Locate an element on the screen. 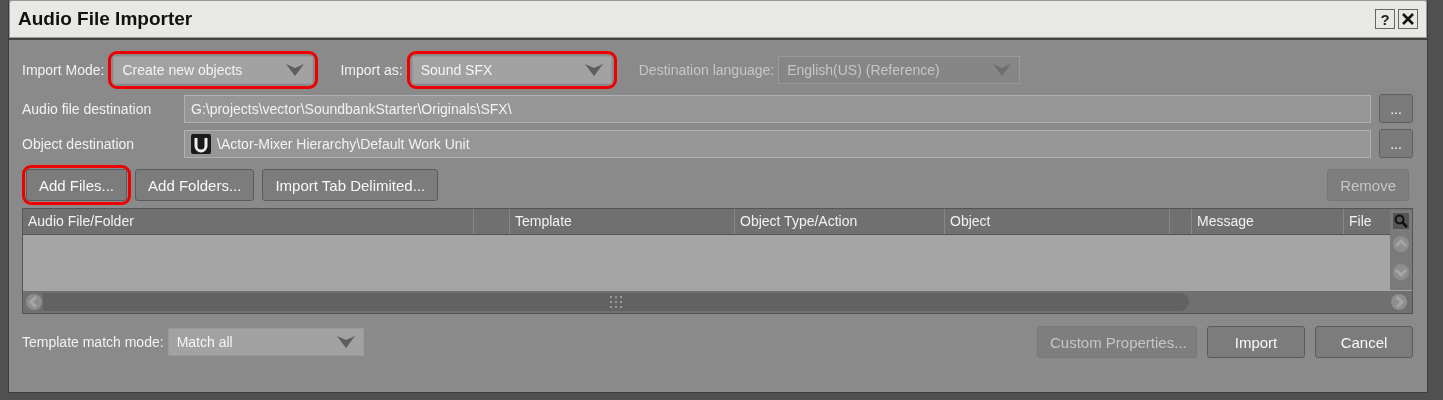 The height and width of the screenshot is (400, 1443). destination-field: \Actor-Mixer Hierarchy\Default Work Unit is located at coordinates (777, 143).